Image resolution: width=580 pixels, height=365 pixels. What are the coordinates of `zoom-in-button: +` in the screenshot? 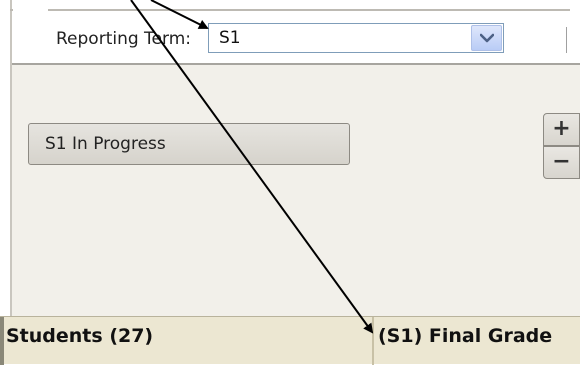 It's located at (561, 129).